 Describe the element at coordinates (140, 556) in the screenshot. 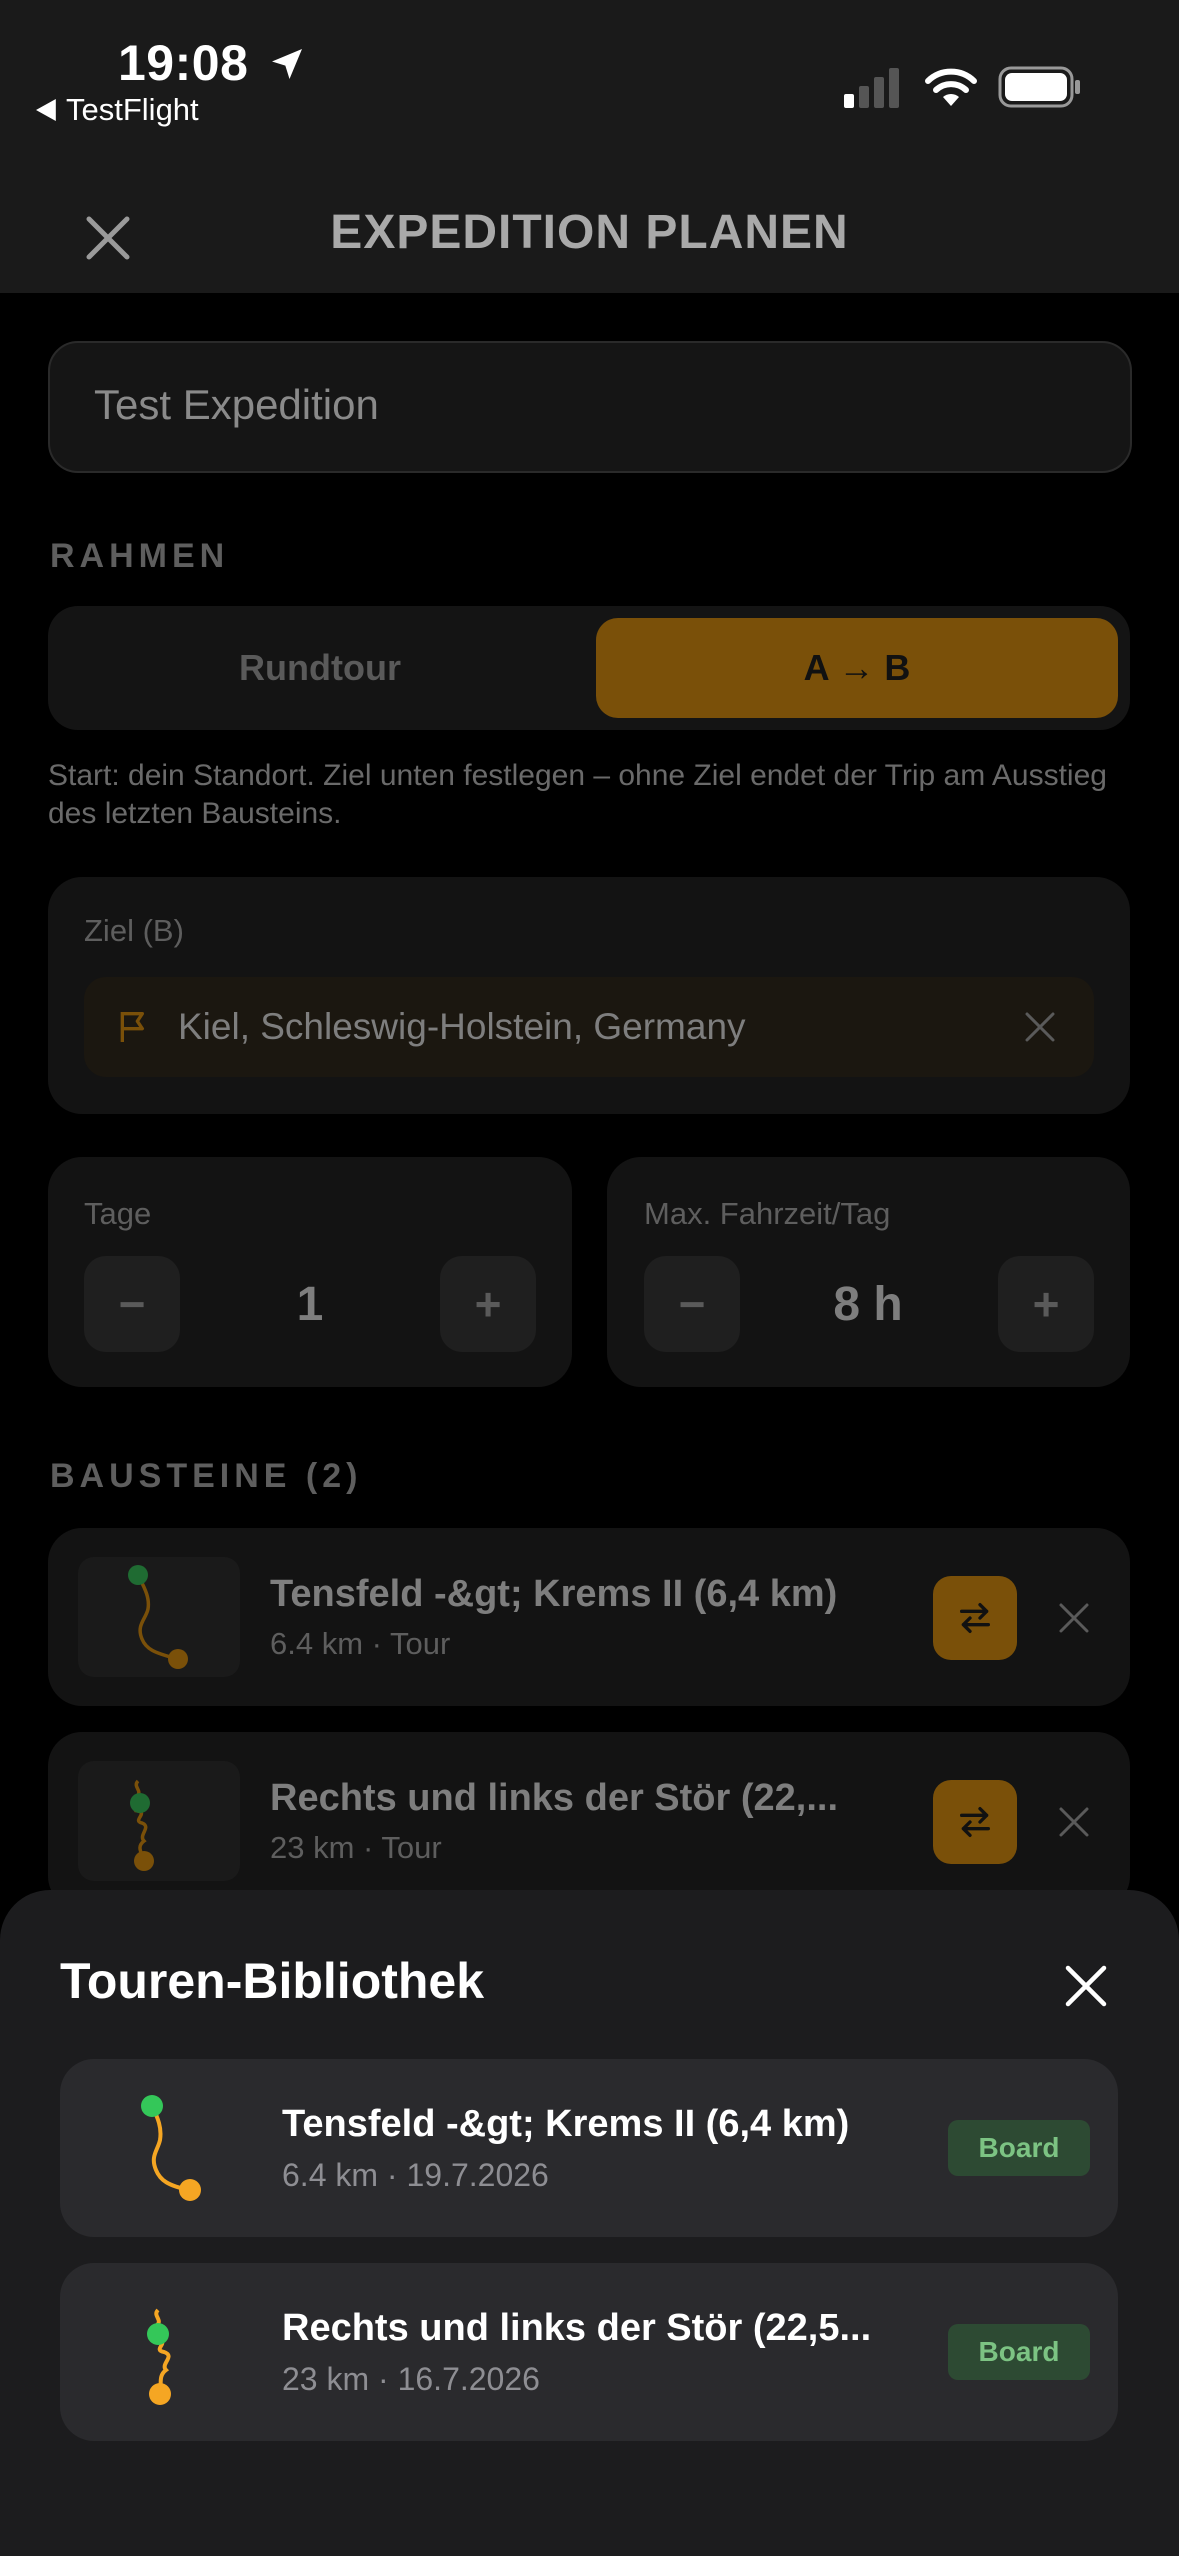

I see `frame-section-label: RAHMEN` at that location.